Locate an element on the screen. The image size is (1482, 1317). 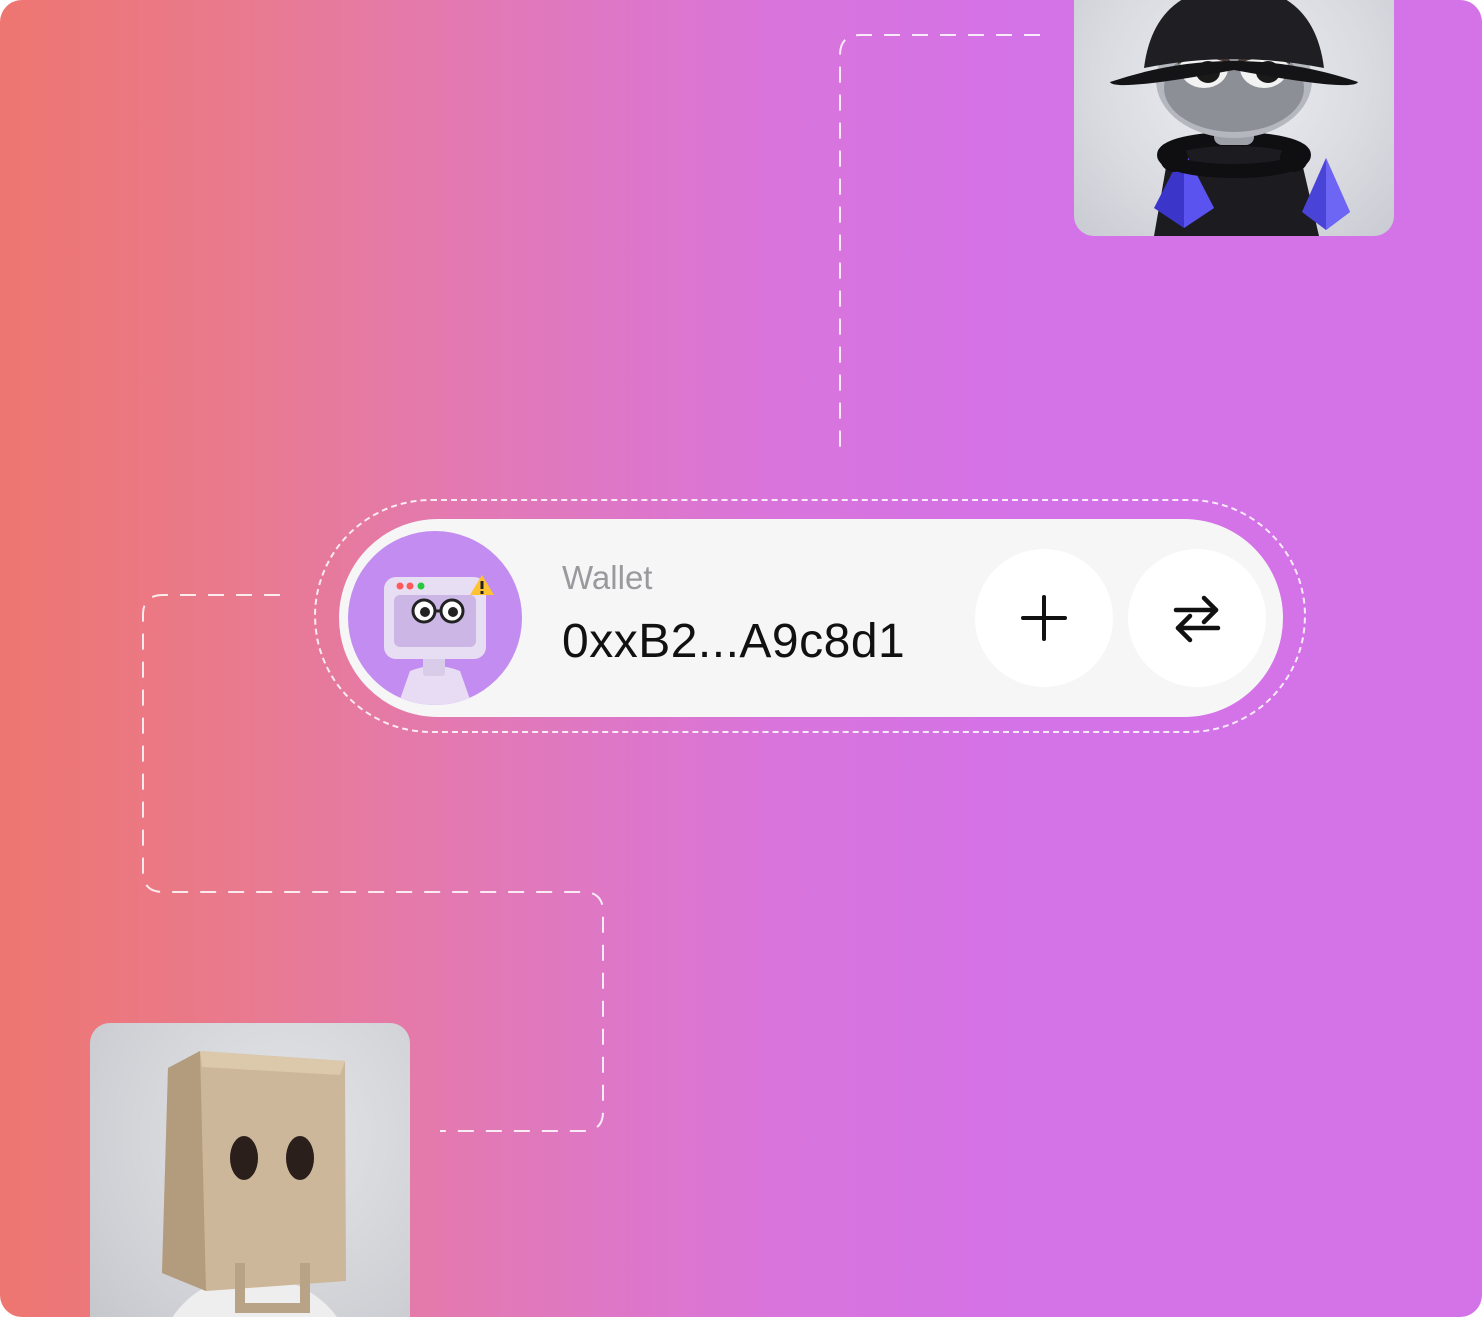
wallet-label: Wallet is located at coordinates (607, 577).